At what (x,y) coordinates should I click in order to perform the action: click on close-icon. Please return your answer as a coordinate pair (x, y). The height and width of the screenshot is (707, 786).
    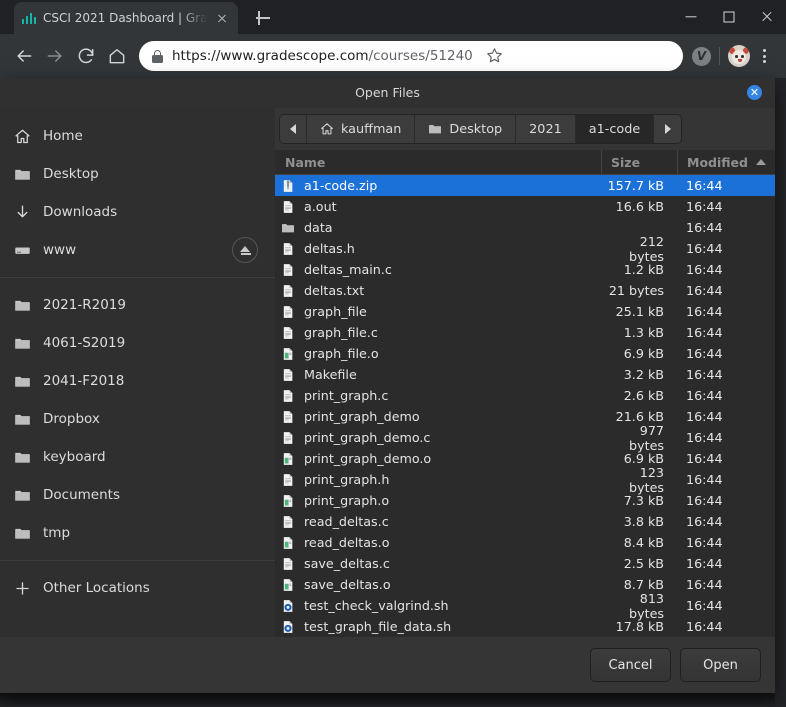
    Looking at the image, I should click on (222, 18).